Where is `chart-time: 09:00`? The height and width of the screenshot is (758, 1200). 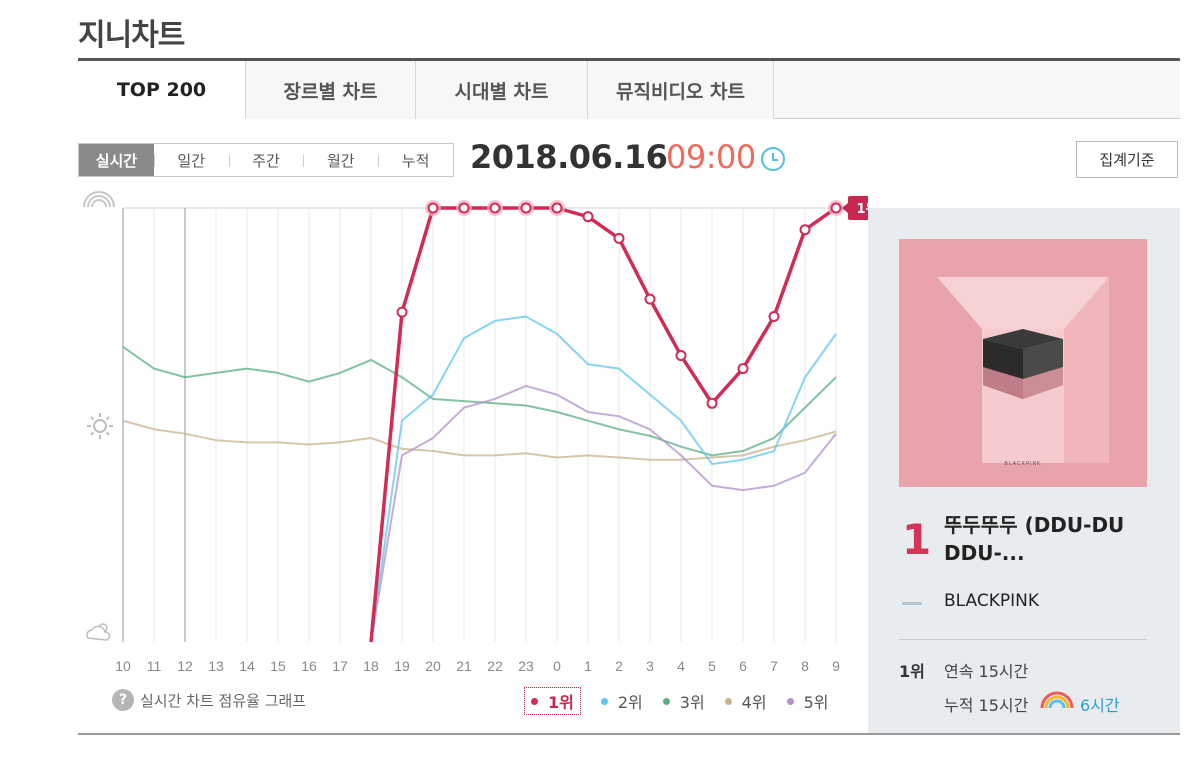 chart-time: 09:00 is located at coordinates (711, 157).